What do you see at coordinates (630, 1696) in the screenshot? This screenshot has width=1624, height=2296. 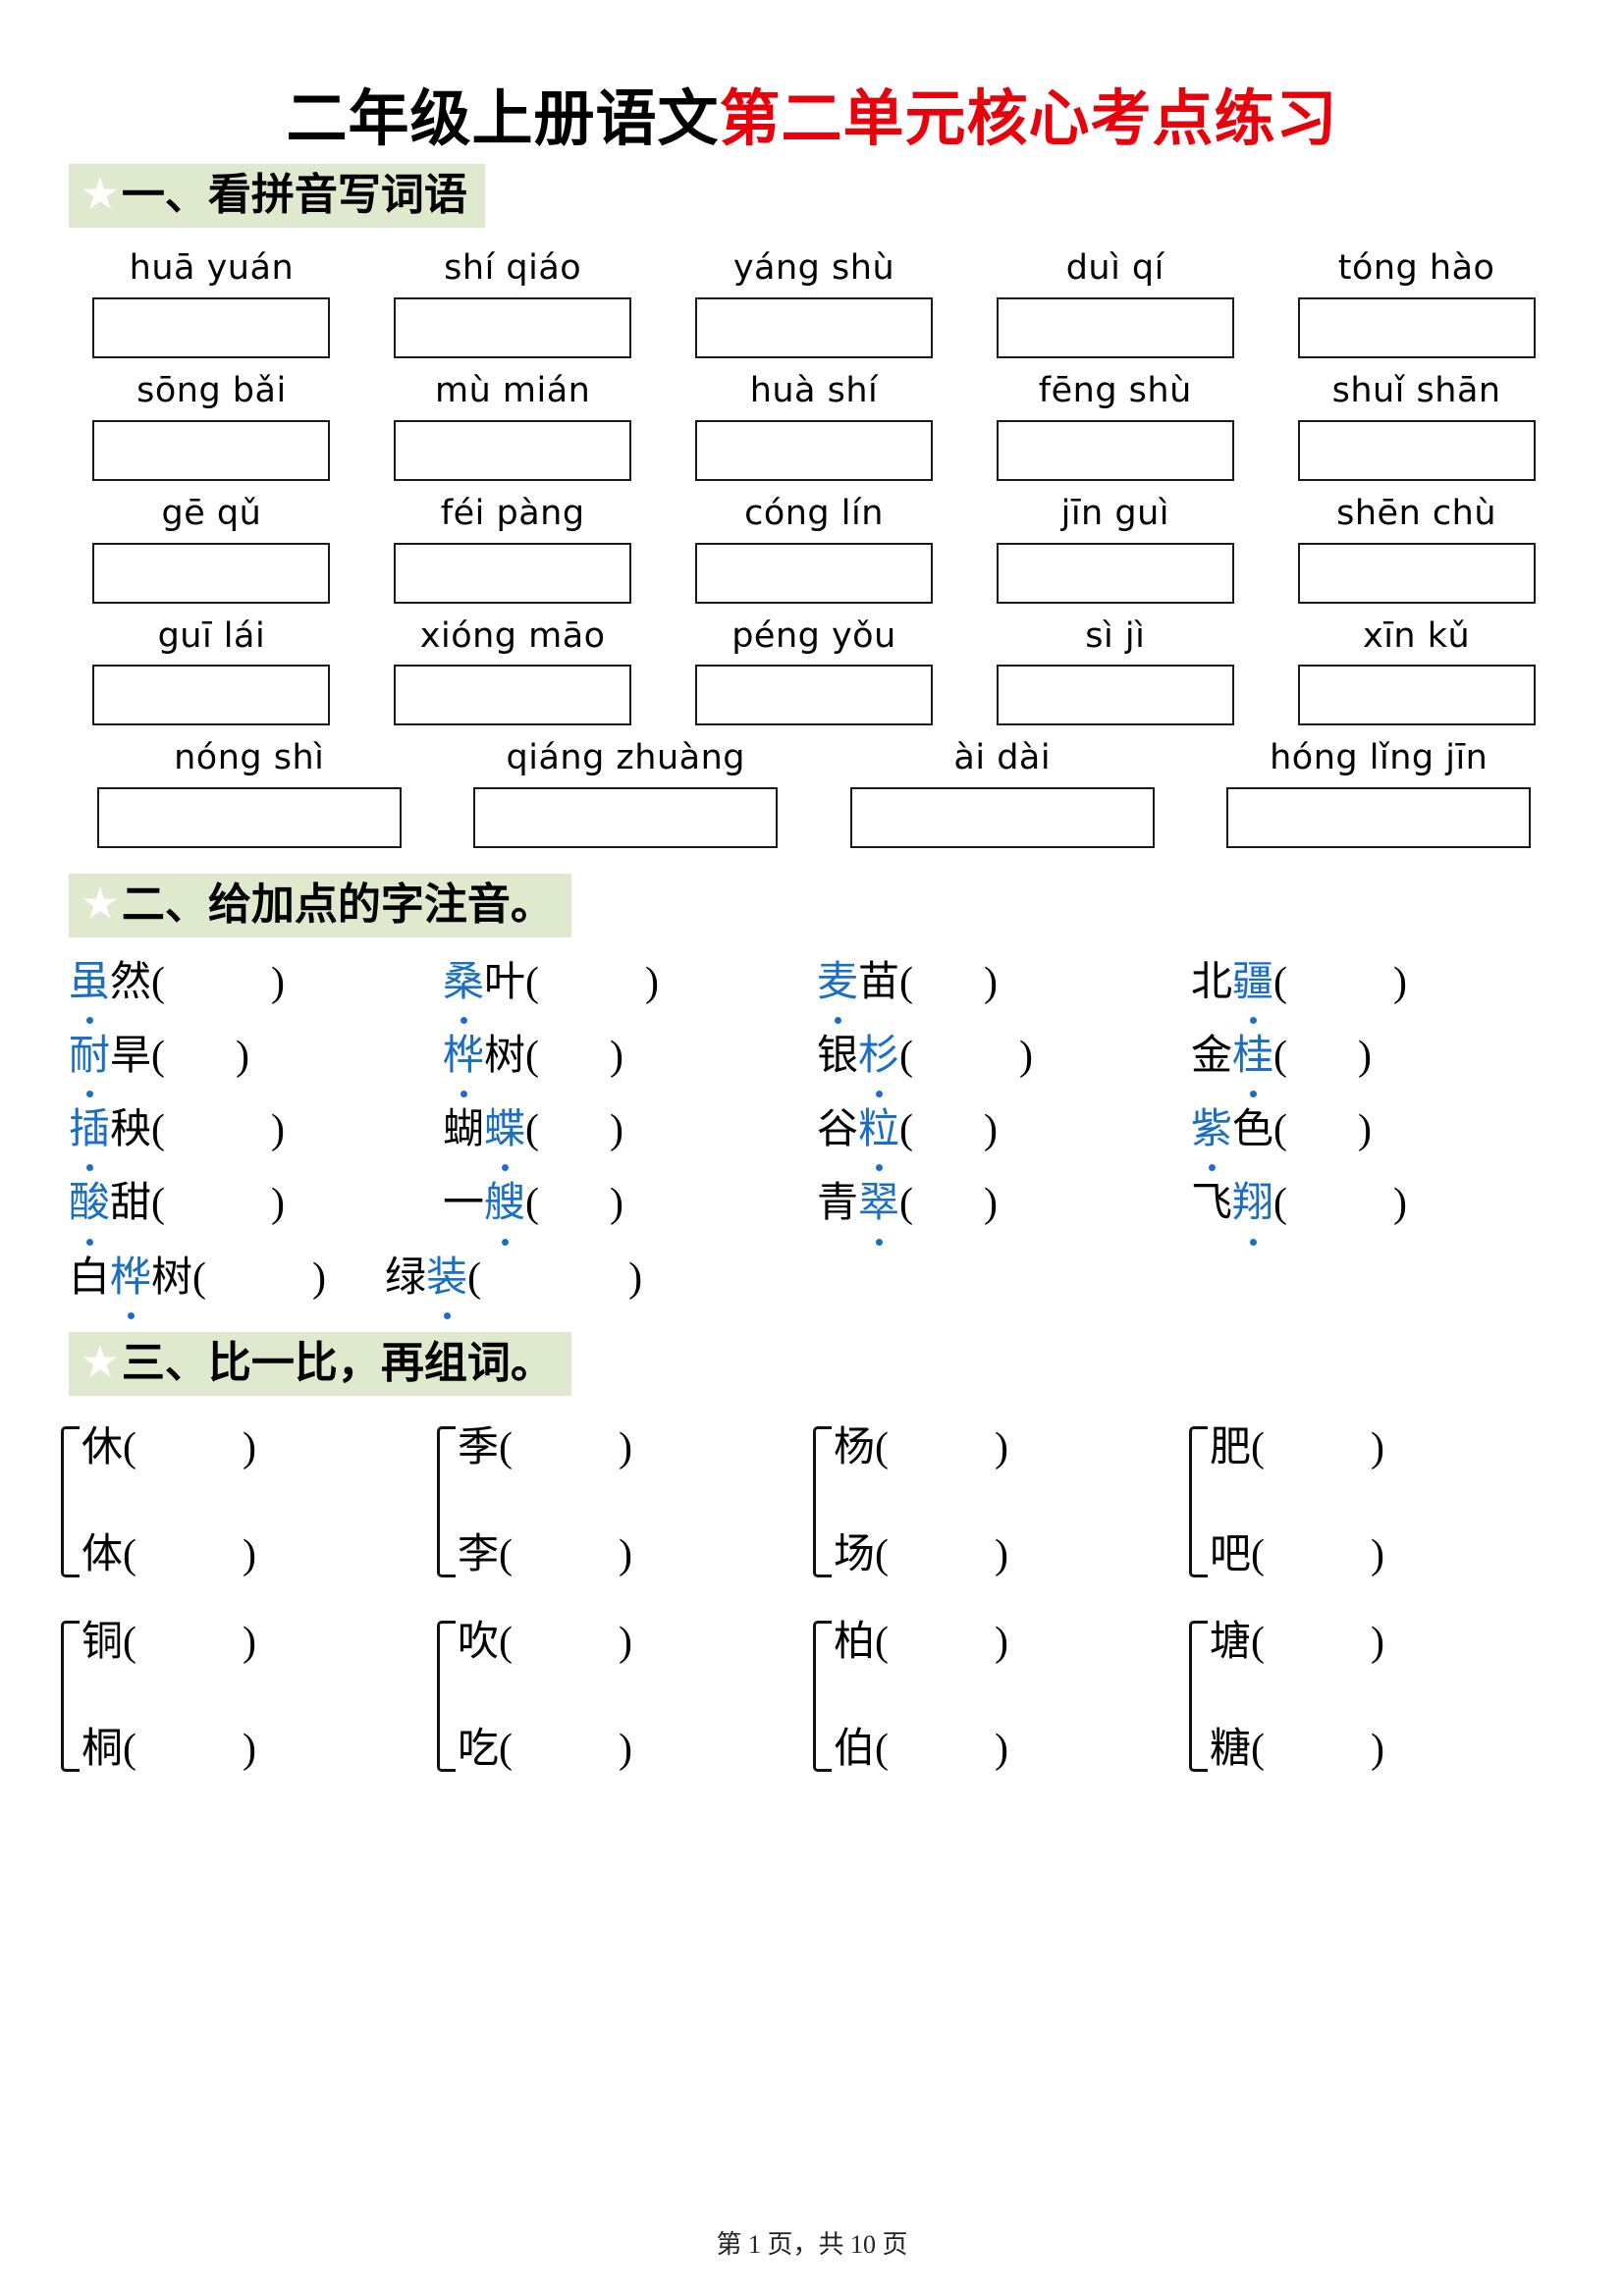 I see `compare-spacer` at bounding box center [630, 1696].